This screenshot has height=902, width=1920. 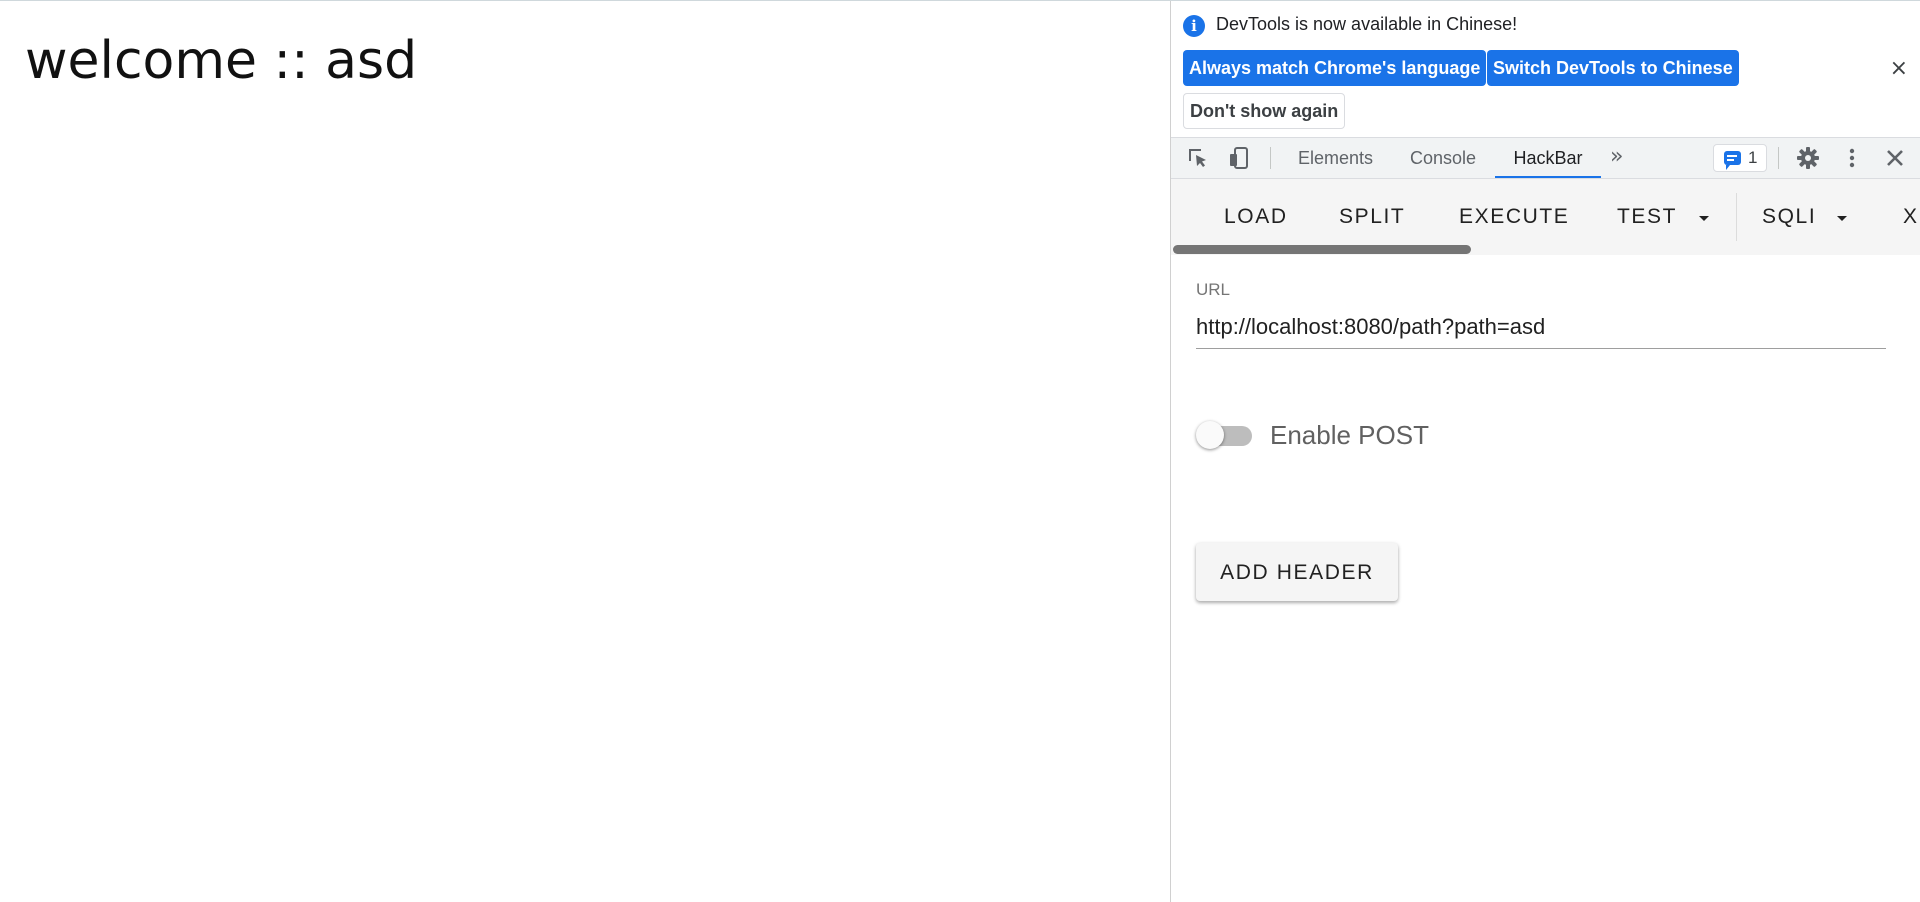 I want to click on dont-show-again-button: Don't show again, so click(x=1264, y=111).